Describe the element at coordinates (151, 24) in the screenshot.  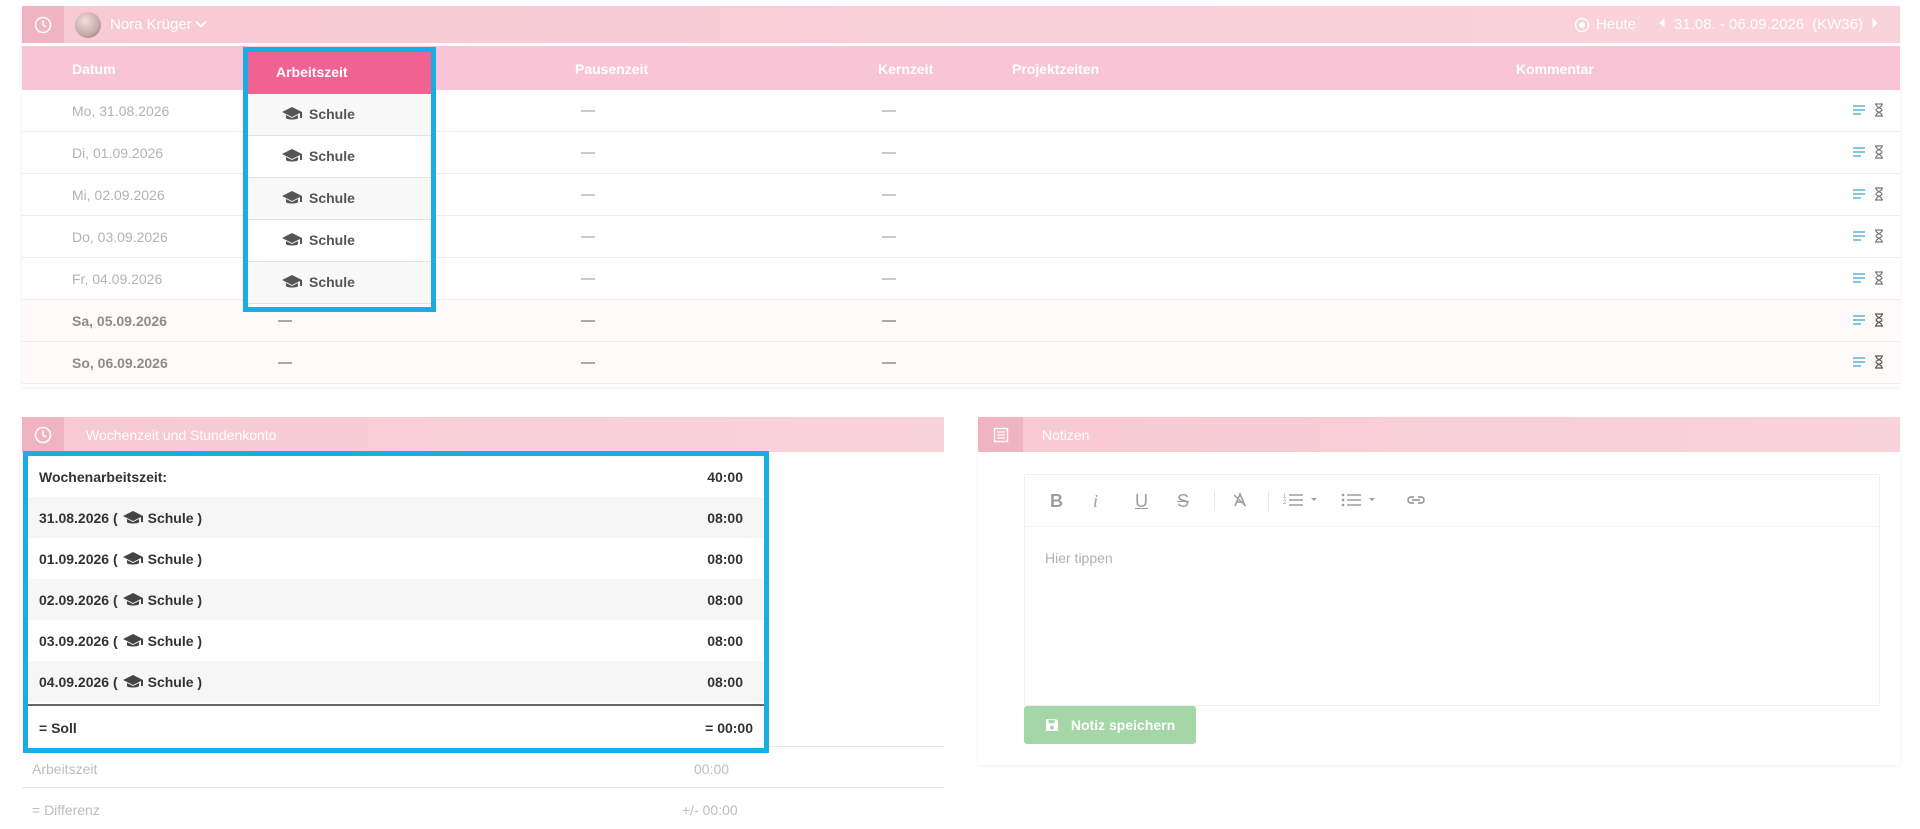
I see `user-name: Nora Krüger` at that location.